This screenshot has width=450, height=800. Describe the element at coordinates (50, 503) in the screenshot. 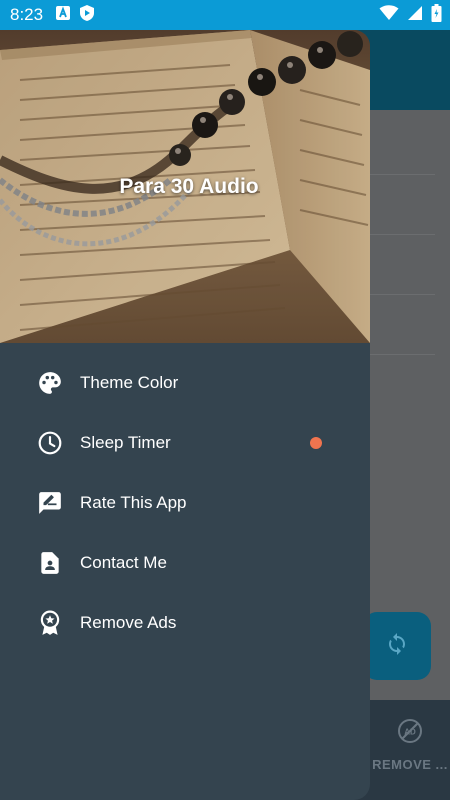

I see `rate-review-icon` at that location.